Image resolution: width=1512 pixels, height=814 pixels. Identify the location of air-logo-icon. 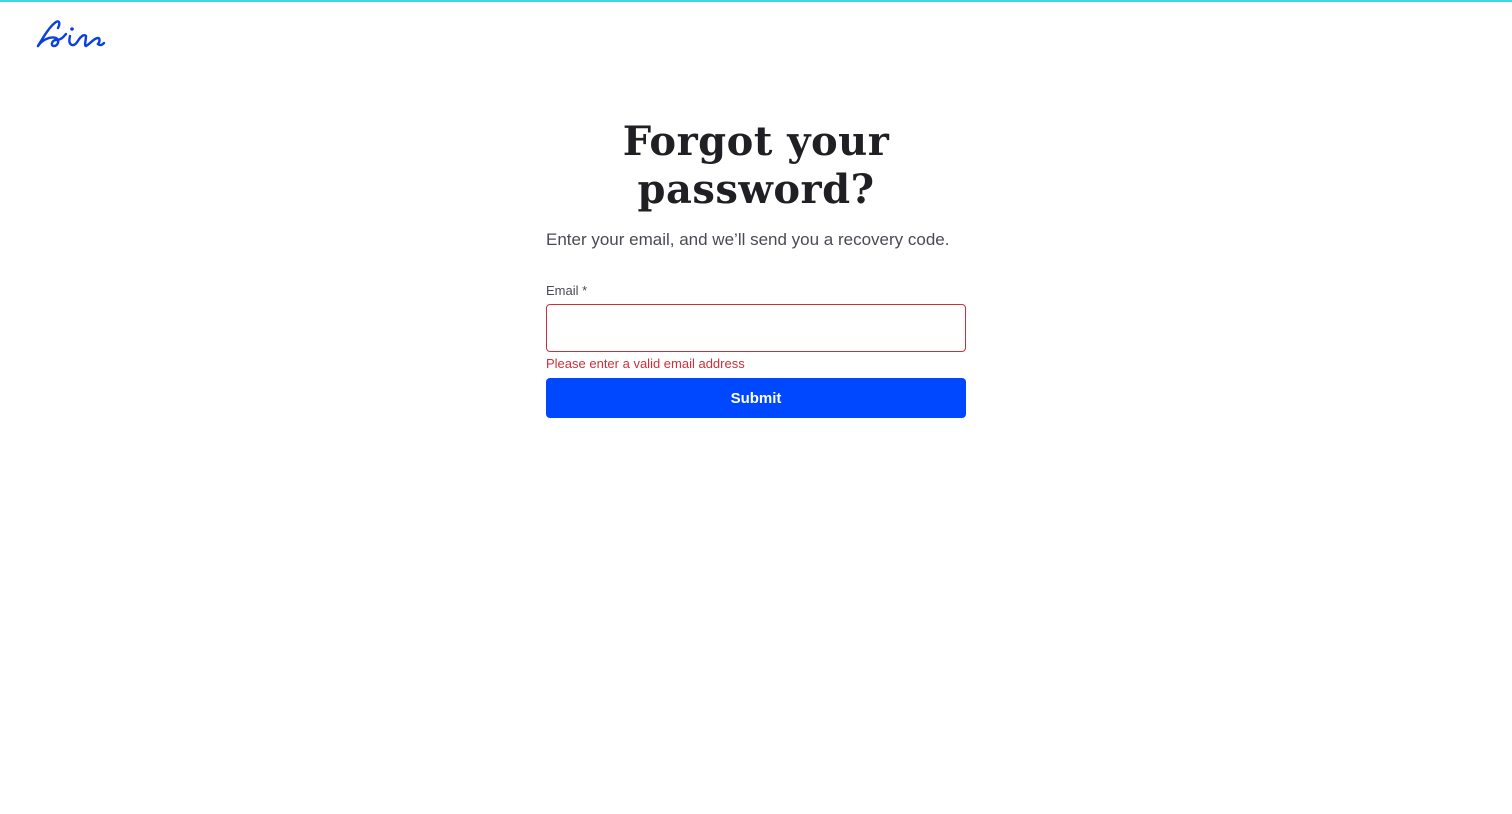
(71, 34).